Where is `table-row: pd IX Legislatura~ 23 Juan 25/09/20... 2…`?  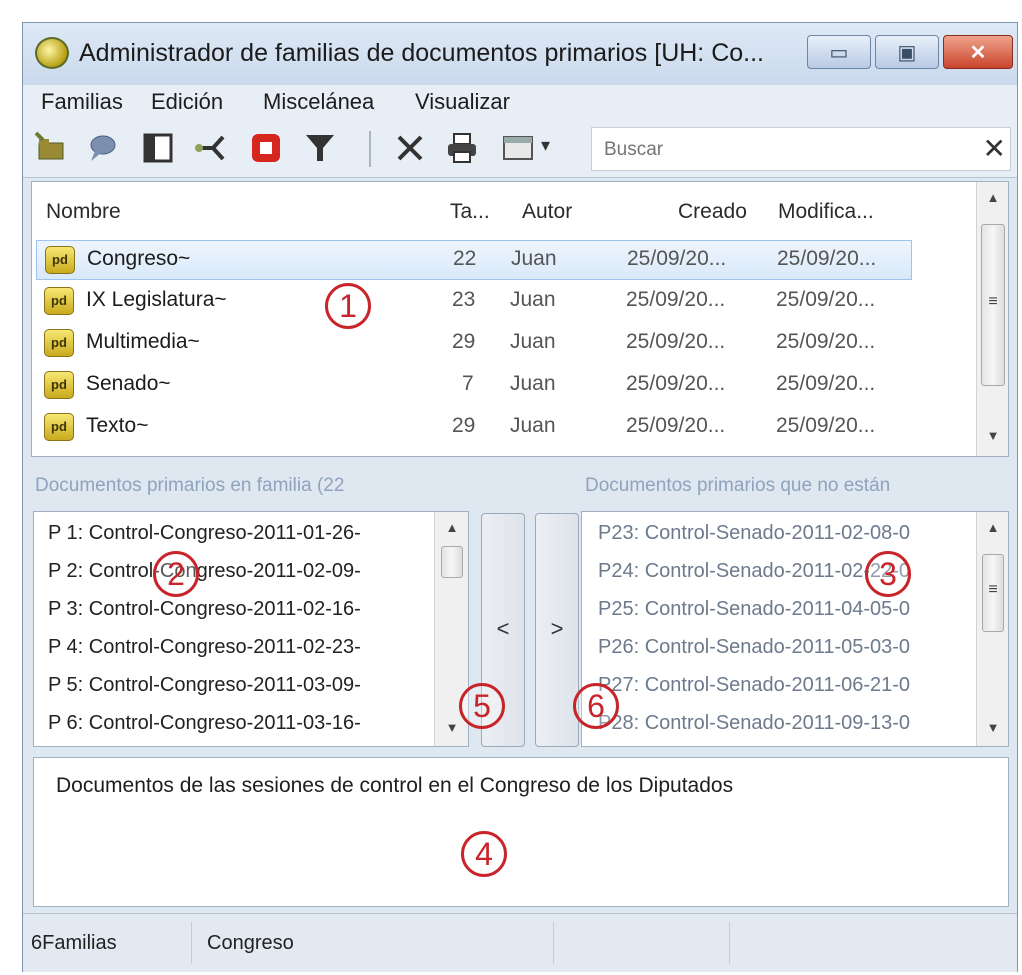
table-row: pd IX Legislatura~ 23 Juan 25/09/20... 2… is located at coordinates (474, 302).